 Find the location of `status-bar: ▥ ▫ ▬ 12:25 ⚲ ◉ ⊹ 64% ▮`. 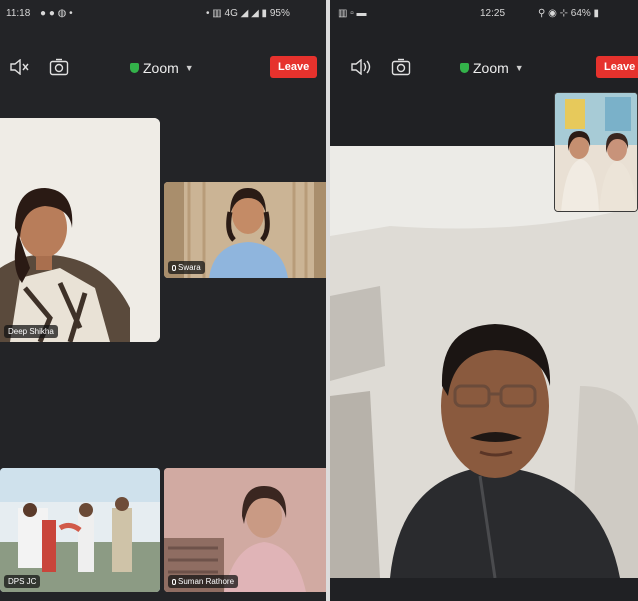

status-bar: ▥ ▫ ▬ 12:25 ⚲ ◉ ⊹ 64% ▮ is located at coordinates (484, 14).